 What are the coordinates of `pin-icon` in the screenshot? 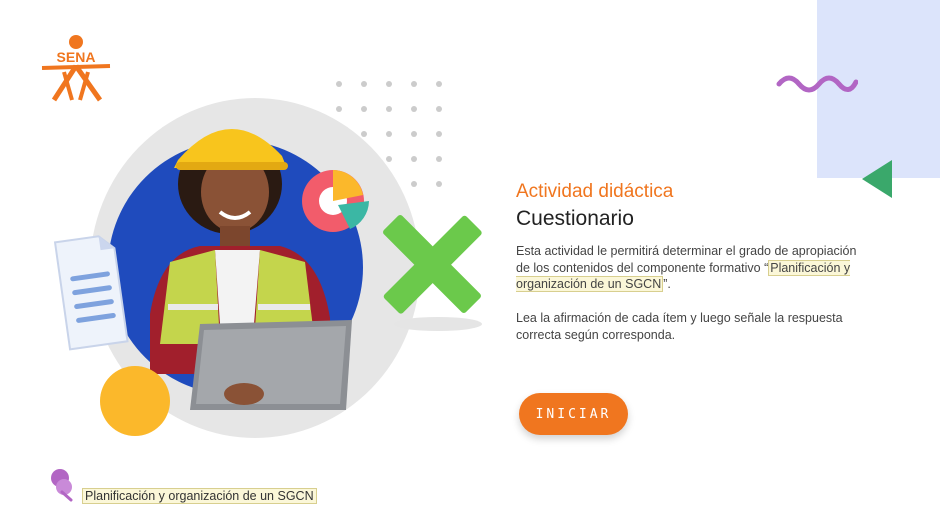 It's located at (62, 485).